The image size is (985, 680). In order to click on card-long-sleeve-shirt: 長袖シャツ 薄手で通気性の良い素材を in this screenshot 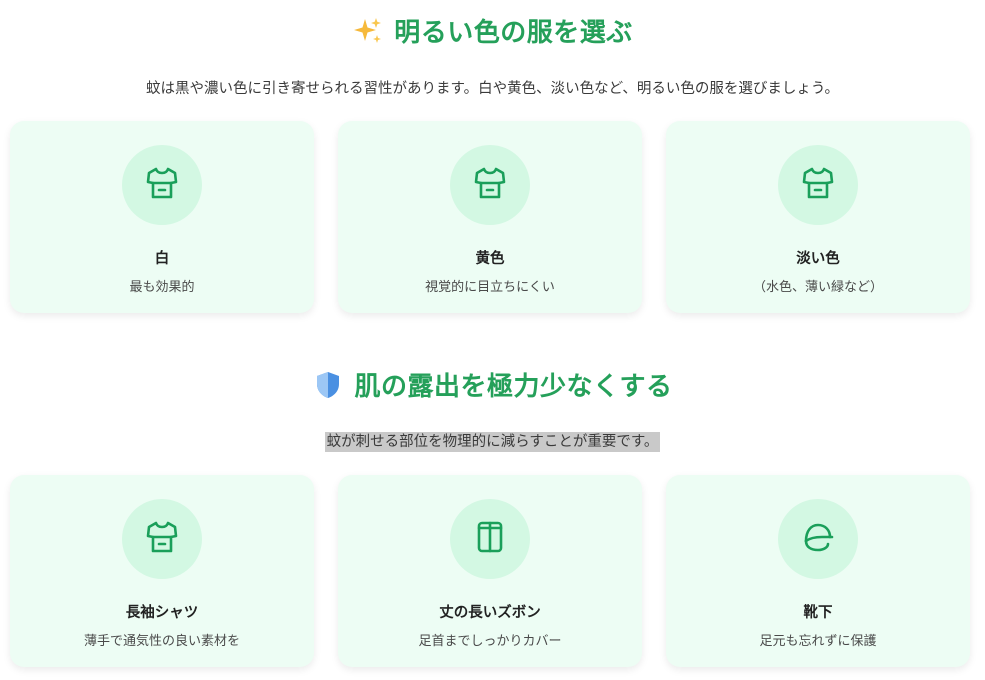, I will do `click(162, 571)`.